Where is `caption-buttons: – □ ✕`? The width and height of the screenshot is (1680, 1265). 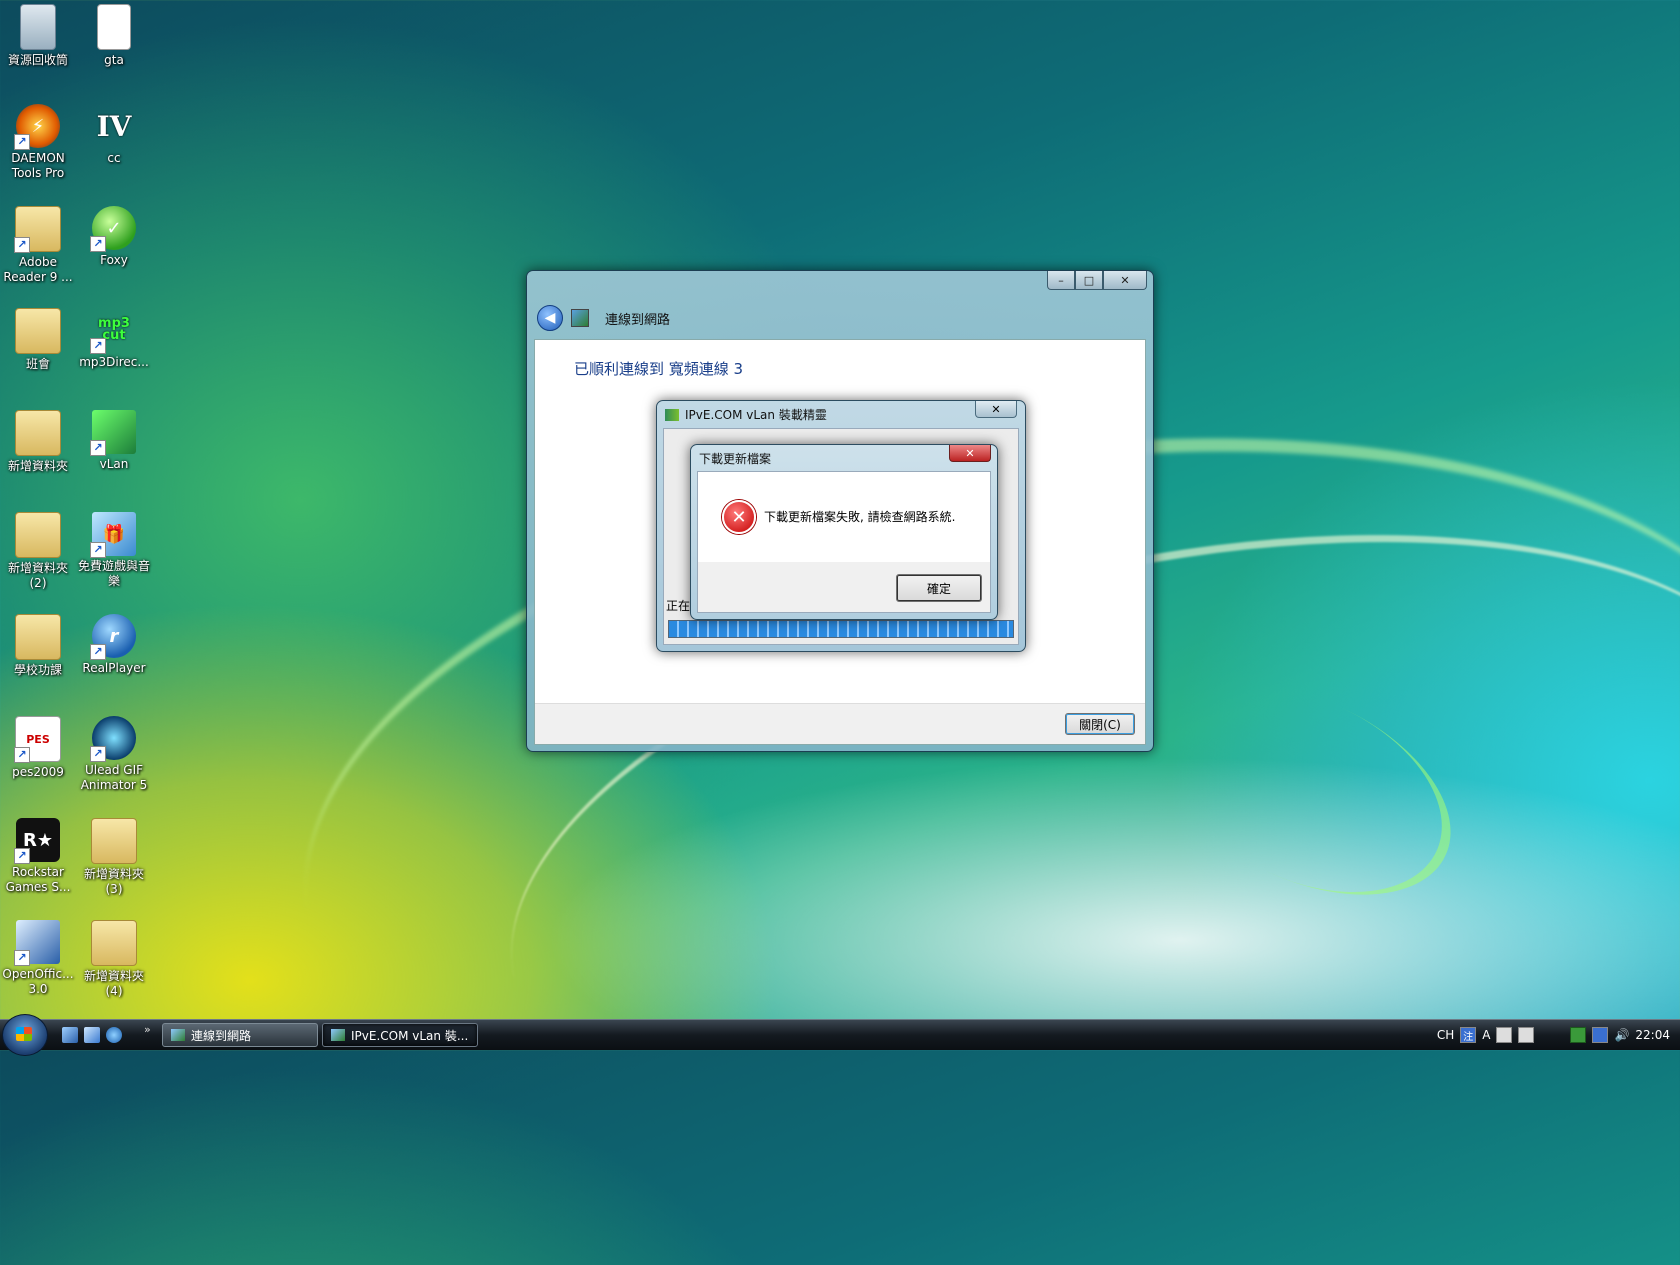
caption-buttons: – □ ✕ is located at coordinates (1097, 280).